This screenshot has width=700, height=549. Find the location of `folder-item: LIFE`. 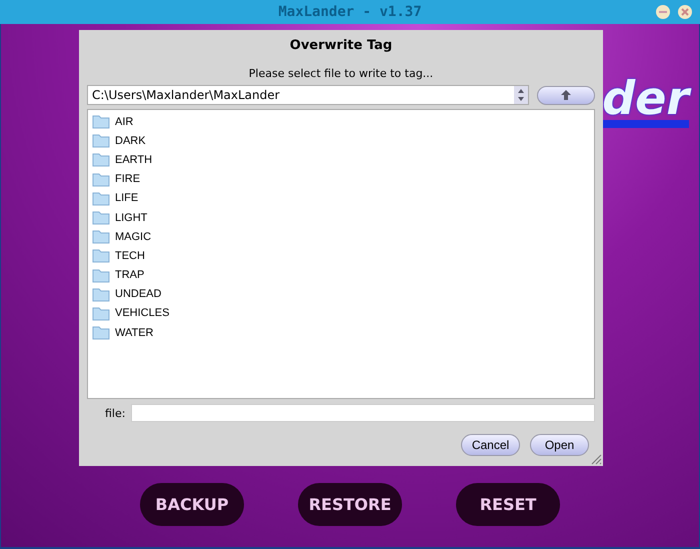

folder-item: LIFE is located at coordinates (341, 198).